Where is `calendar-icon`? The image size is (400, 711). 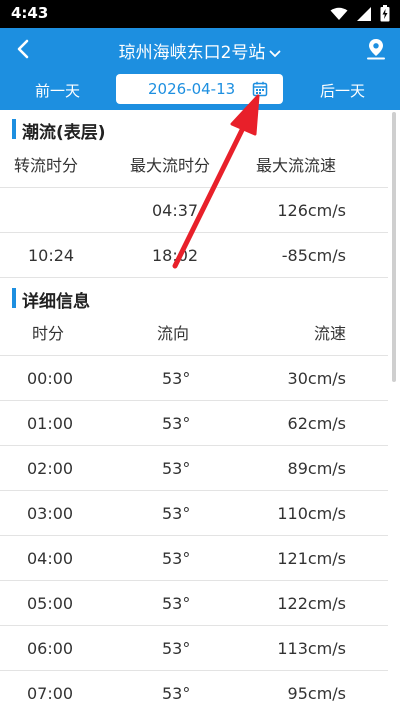 calendar-icon is located at coordinates (260, 91).